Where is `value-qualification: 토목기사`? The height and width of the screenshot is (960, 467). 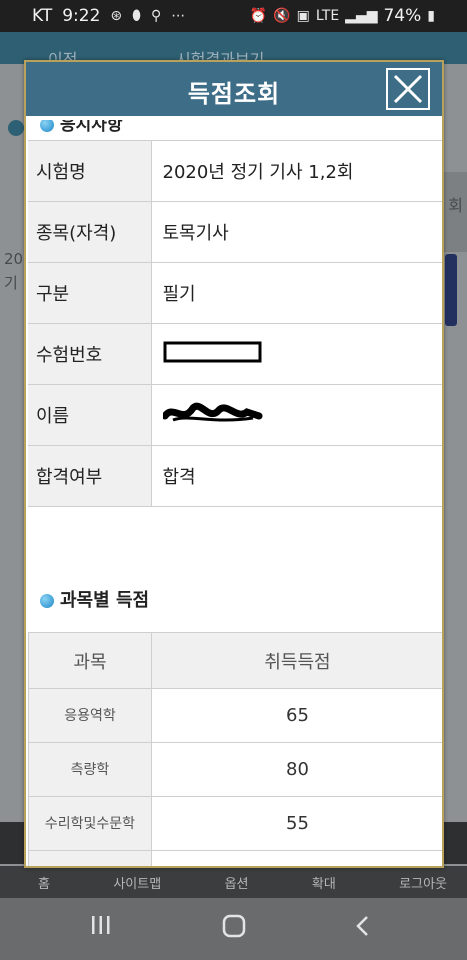
value-qualification: 토목기사 is located at coordinates (296, 232).